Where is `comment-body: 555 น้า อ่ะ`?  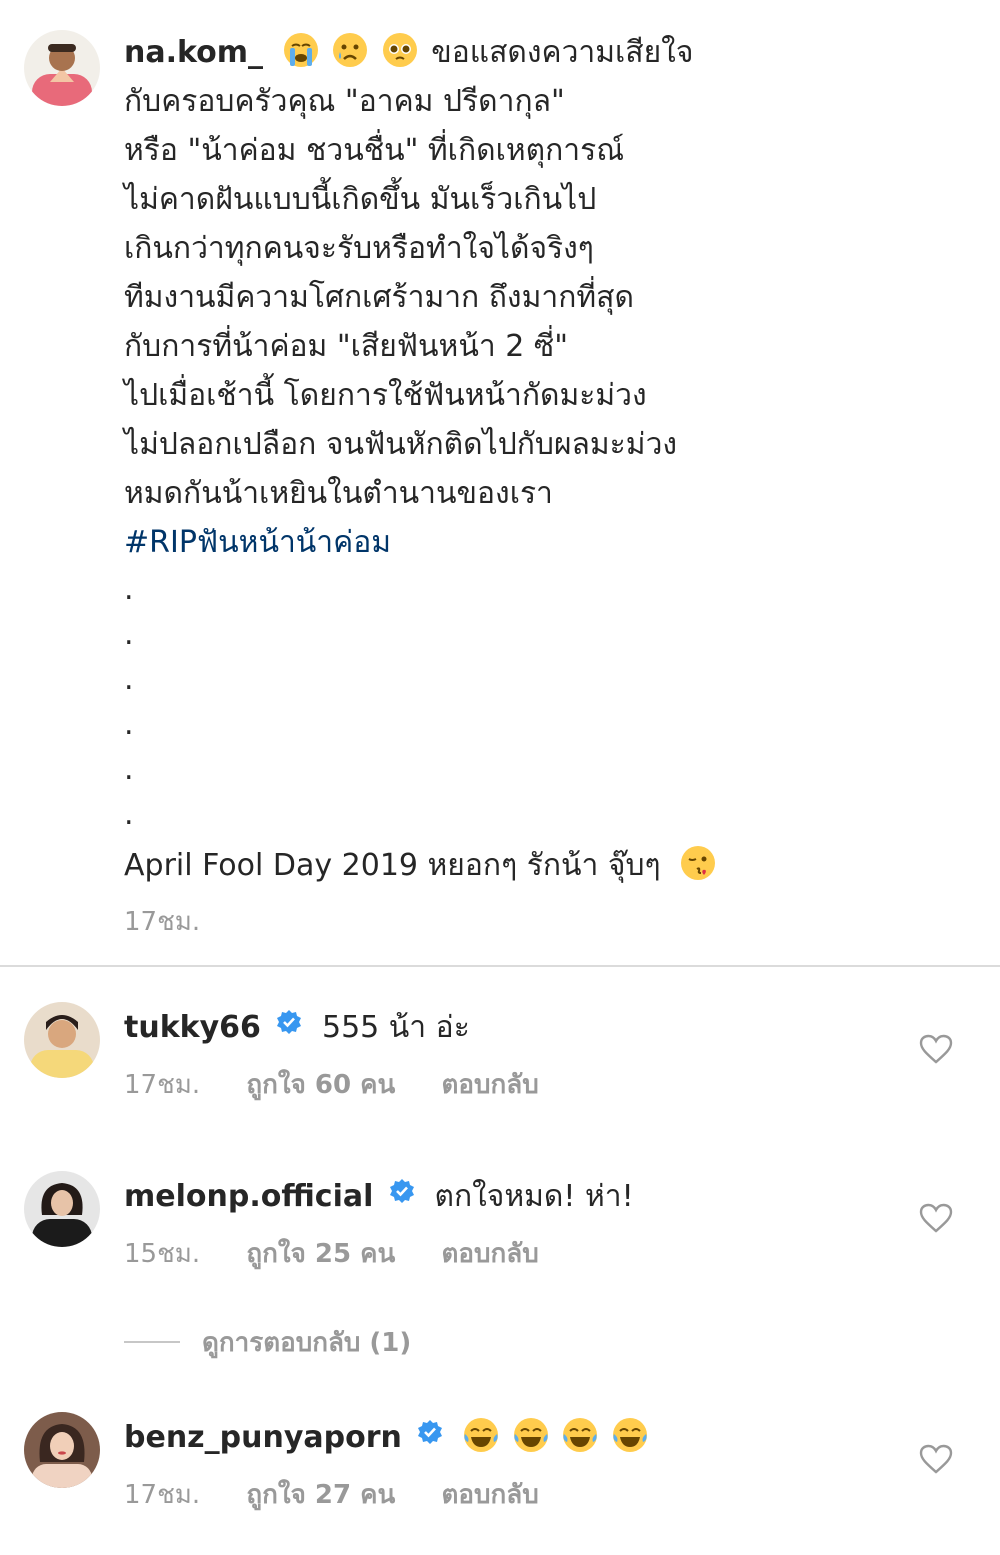
comment-body: 555 น้า อ่ะ is located at coordinates (396, 1027).